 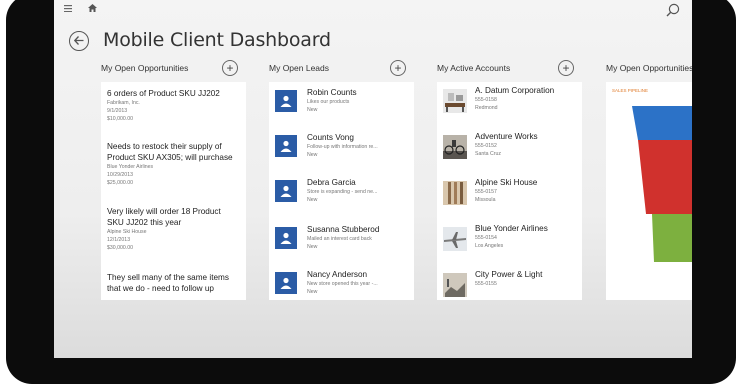 I want to click on account-item: City Power & Light 555-0155, so click(x=511, y=285).